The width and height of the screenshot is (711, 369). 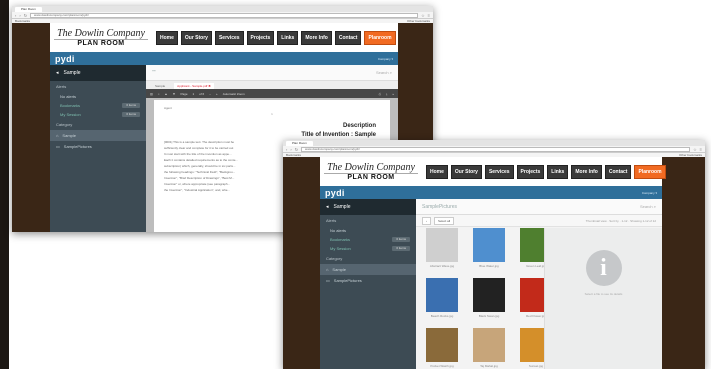 I want to click on tab-document: Applicant - Sample.pdf ✖, so click(x=194, y=86).